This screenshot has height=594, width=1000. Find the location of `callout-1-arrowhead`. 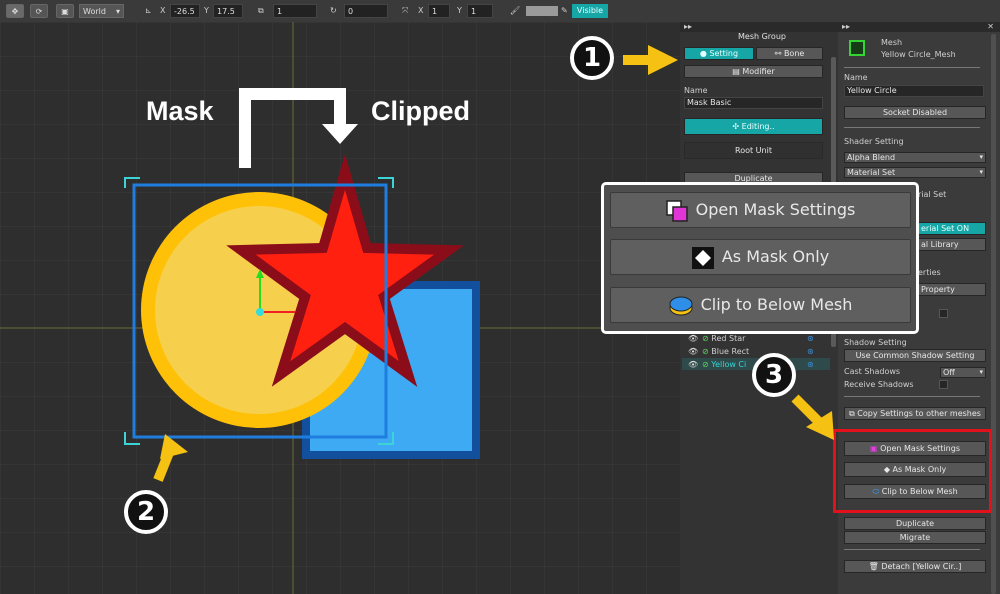

callout-1-arrowhead is located at coordinates (663, 60).